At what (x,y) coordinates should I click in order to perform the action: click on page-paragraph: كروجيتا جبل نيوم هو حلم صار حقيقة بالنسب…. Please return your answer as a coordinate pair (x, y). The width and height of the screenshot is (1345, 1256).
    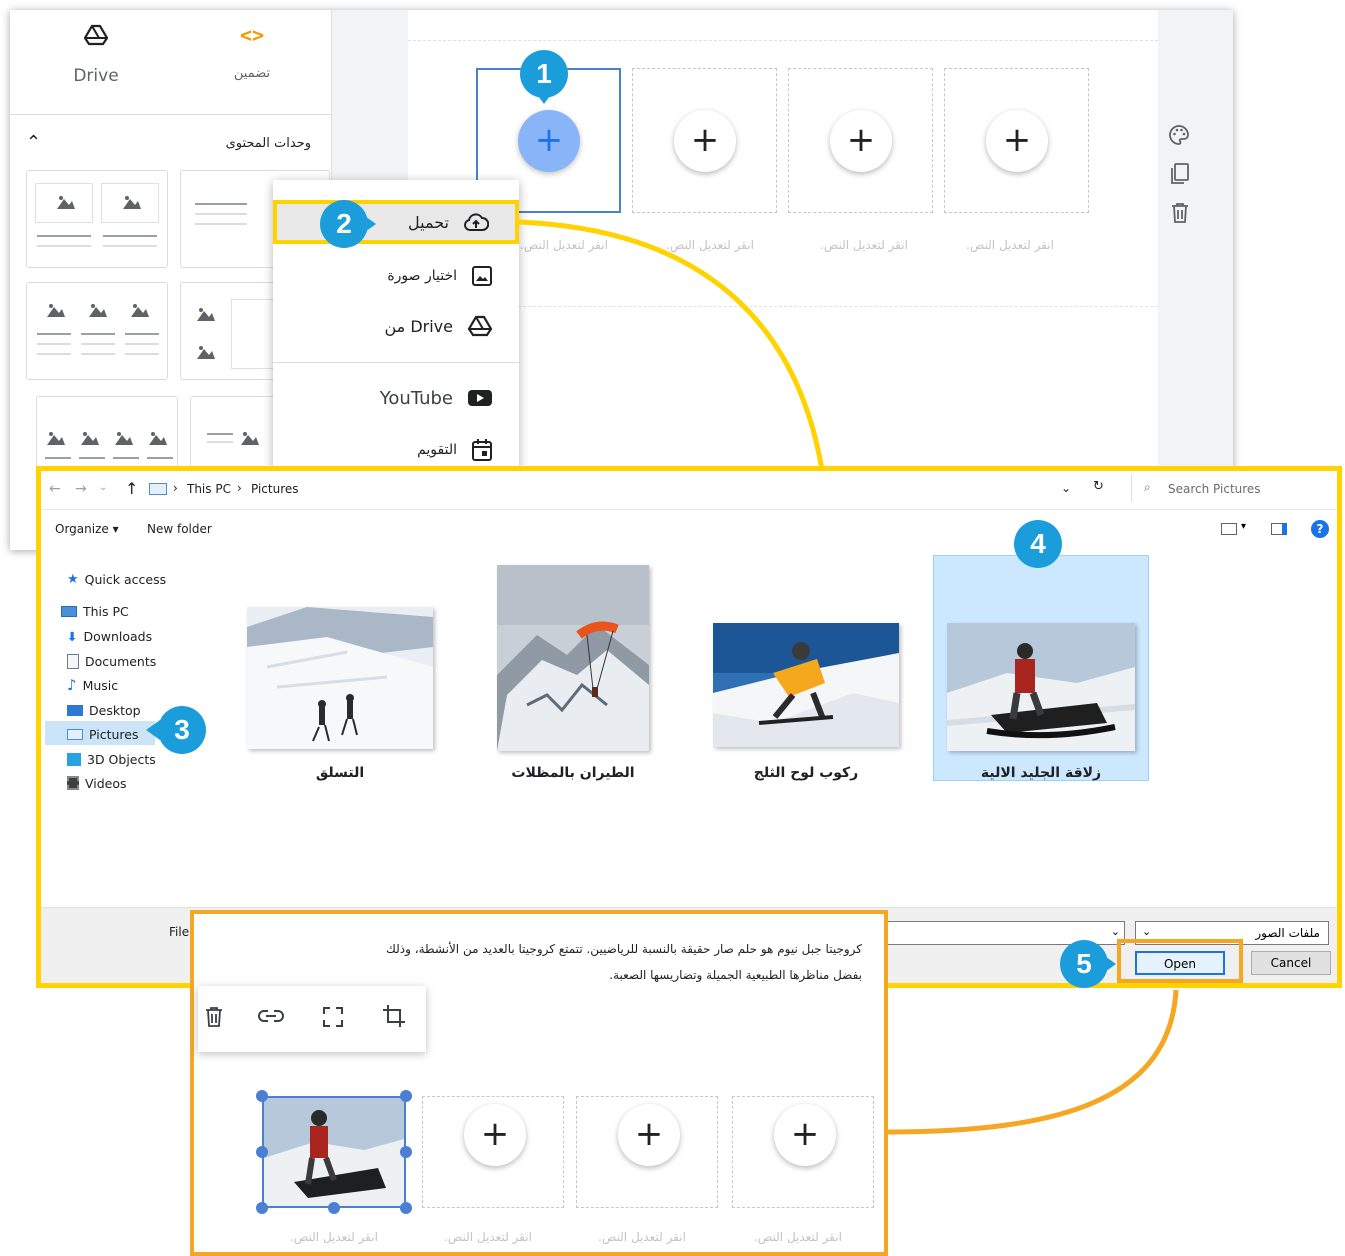
    Looking at the image, I should click on (562, 962).